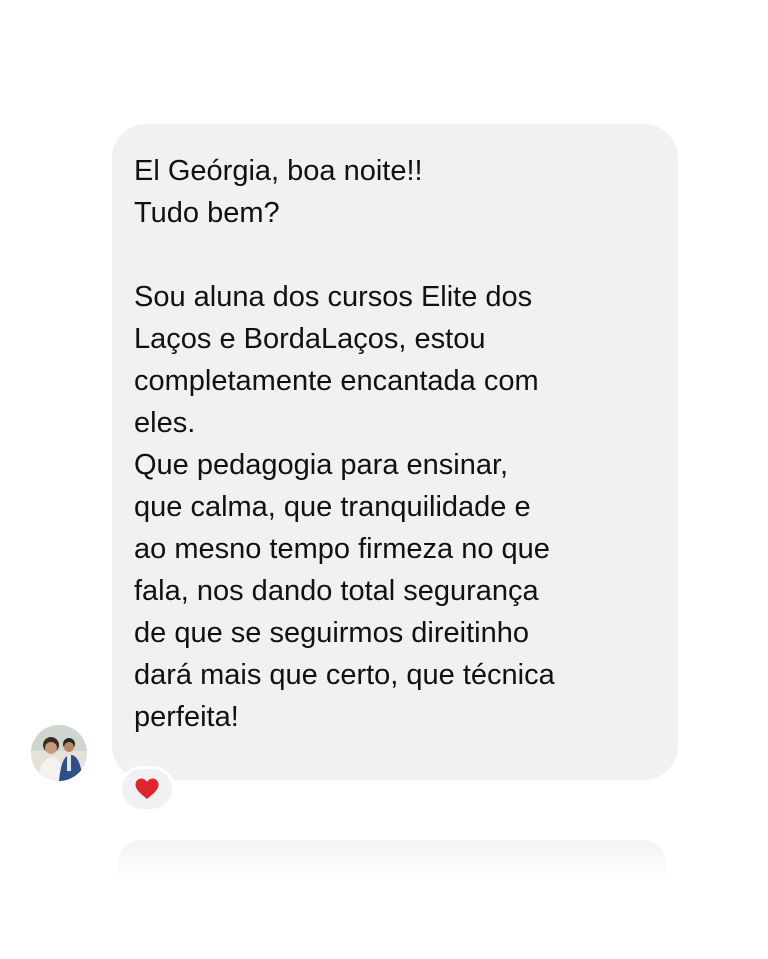 This screenshot has height=959, width=768. Describe the element at coordinates (186, 717) in the screenshot. I see `message-line: perfeita!` at that location.